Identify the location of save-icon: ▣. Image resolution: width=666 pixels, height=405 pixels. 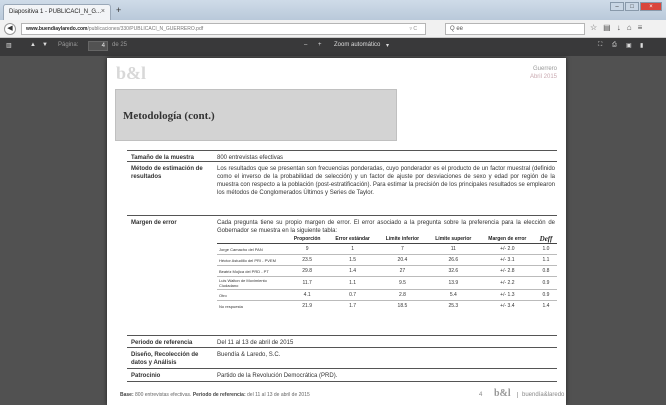
(629, 45).